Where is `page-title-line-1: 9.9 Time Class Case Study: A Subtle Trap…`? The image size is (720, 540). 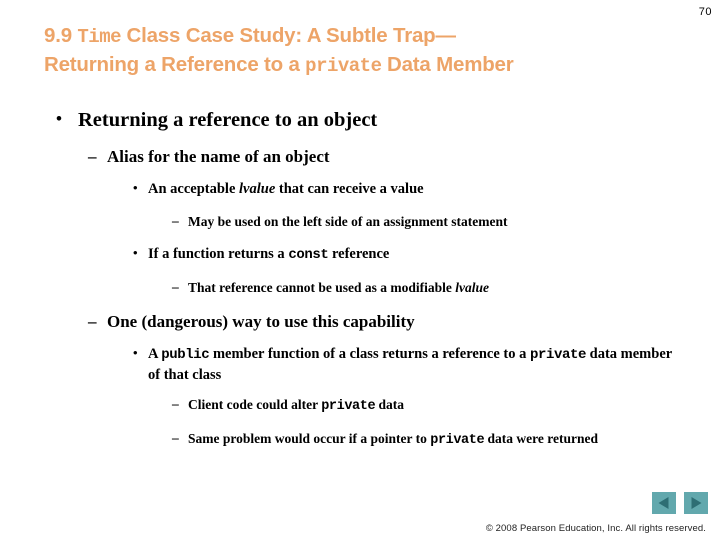
page-title-line-1: 9.9 Time Class Case Study: A Subtle Trap… is located at coordinates (250, 36).